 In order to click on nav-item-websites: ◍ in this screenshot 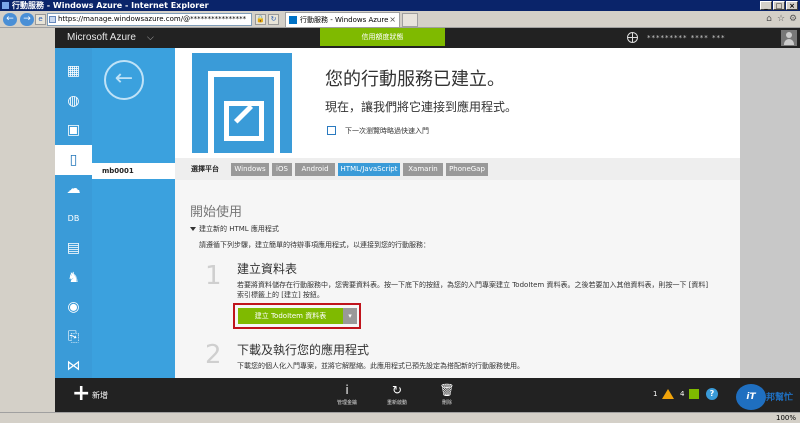, I will do `click(73, 101)`.